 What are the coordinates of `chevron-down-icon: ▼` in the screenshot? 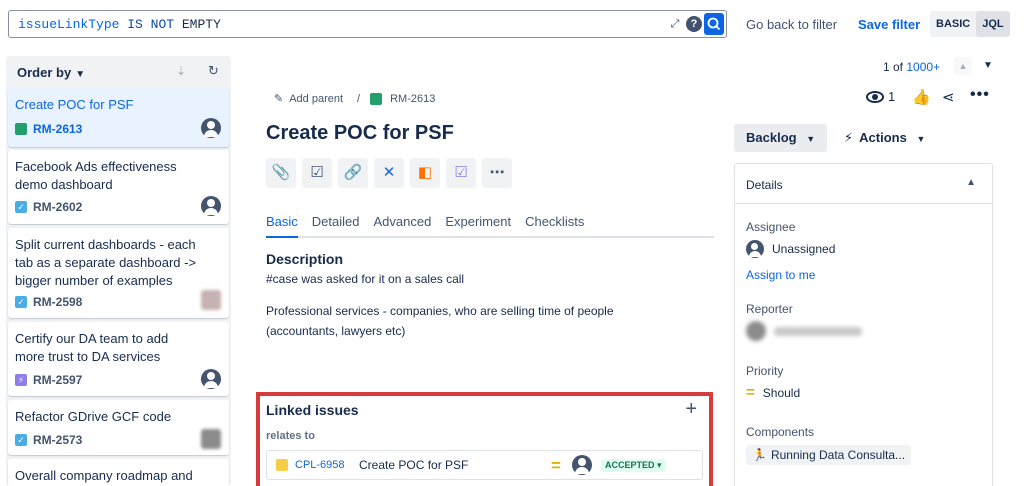 It's located at (811, 139).